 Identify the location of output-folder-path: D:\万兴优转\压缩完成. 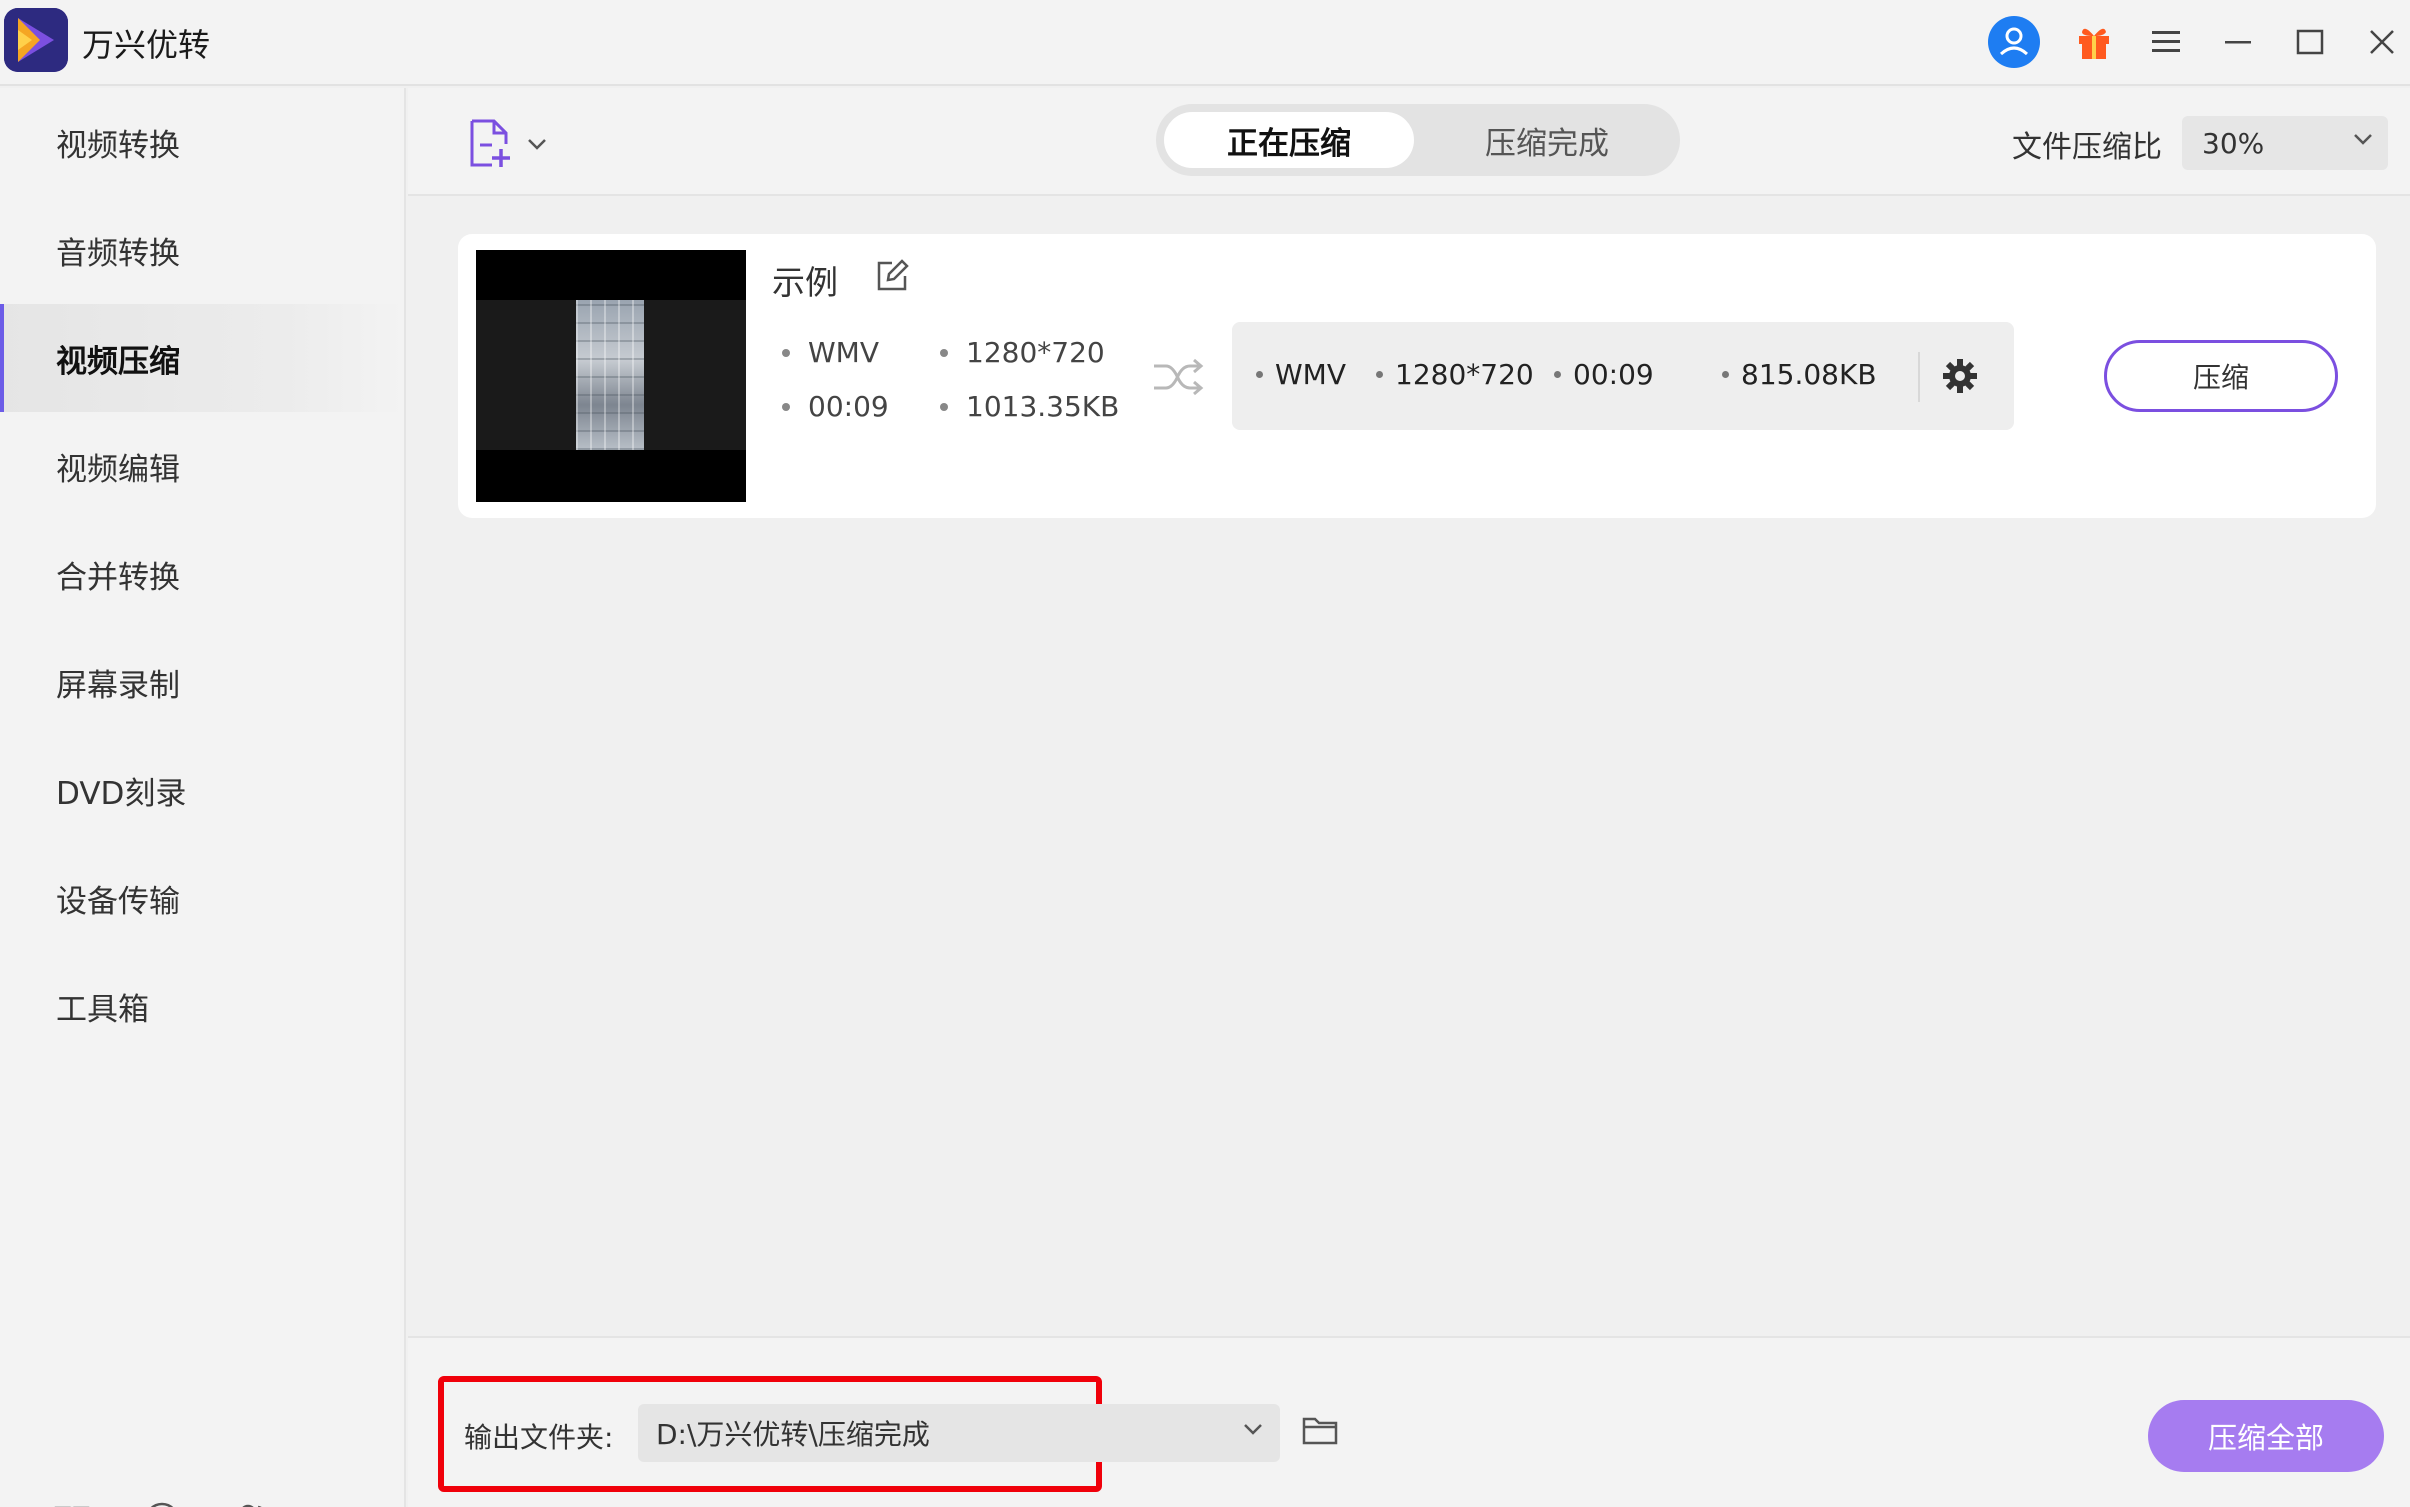
(793, 1434).